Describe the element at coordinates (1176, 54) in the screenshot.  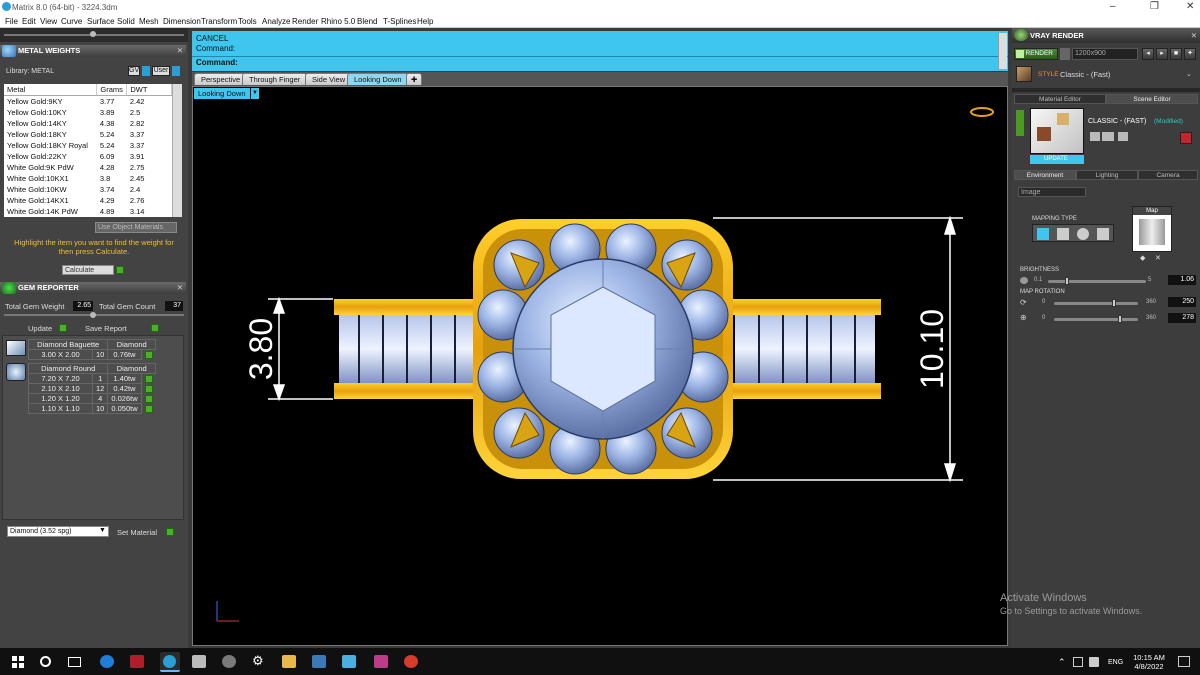
I see `stop-icon: ■` at that location.